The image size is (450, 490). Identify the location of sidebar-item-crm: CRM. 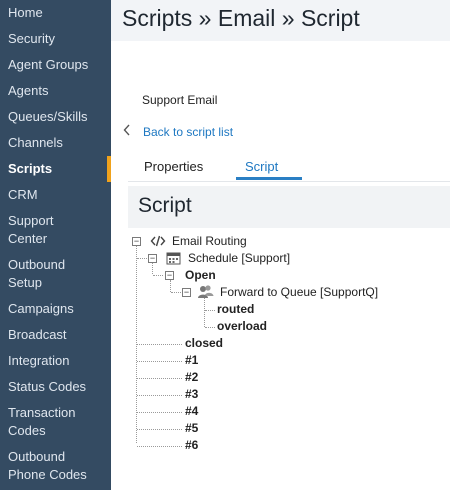
(55, 195).